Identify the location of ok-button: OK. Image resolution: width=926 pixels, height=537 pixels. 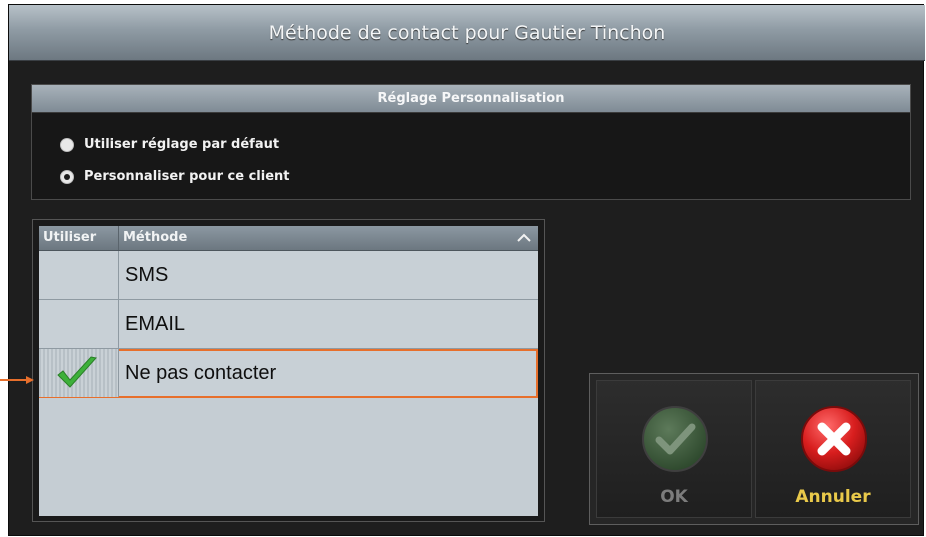
(674, 449).